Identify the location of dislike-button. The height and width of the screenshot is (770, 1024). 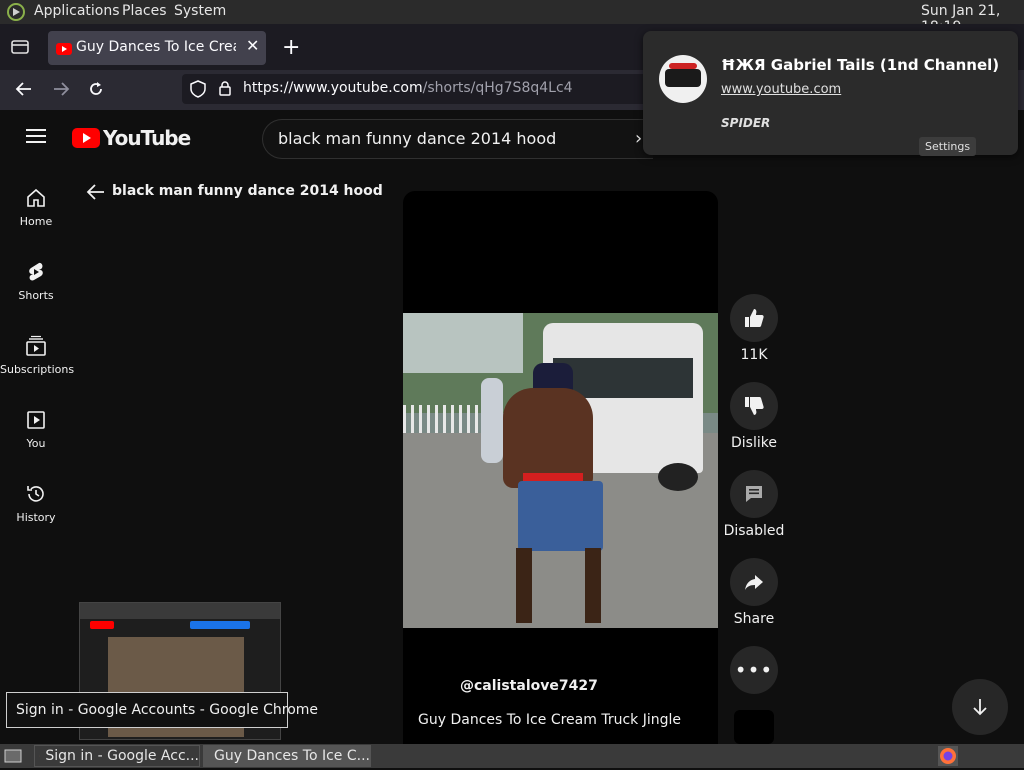
(754, 406).